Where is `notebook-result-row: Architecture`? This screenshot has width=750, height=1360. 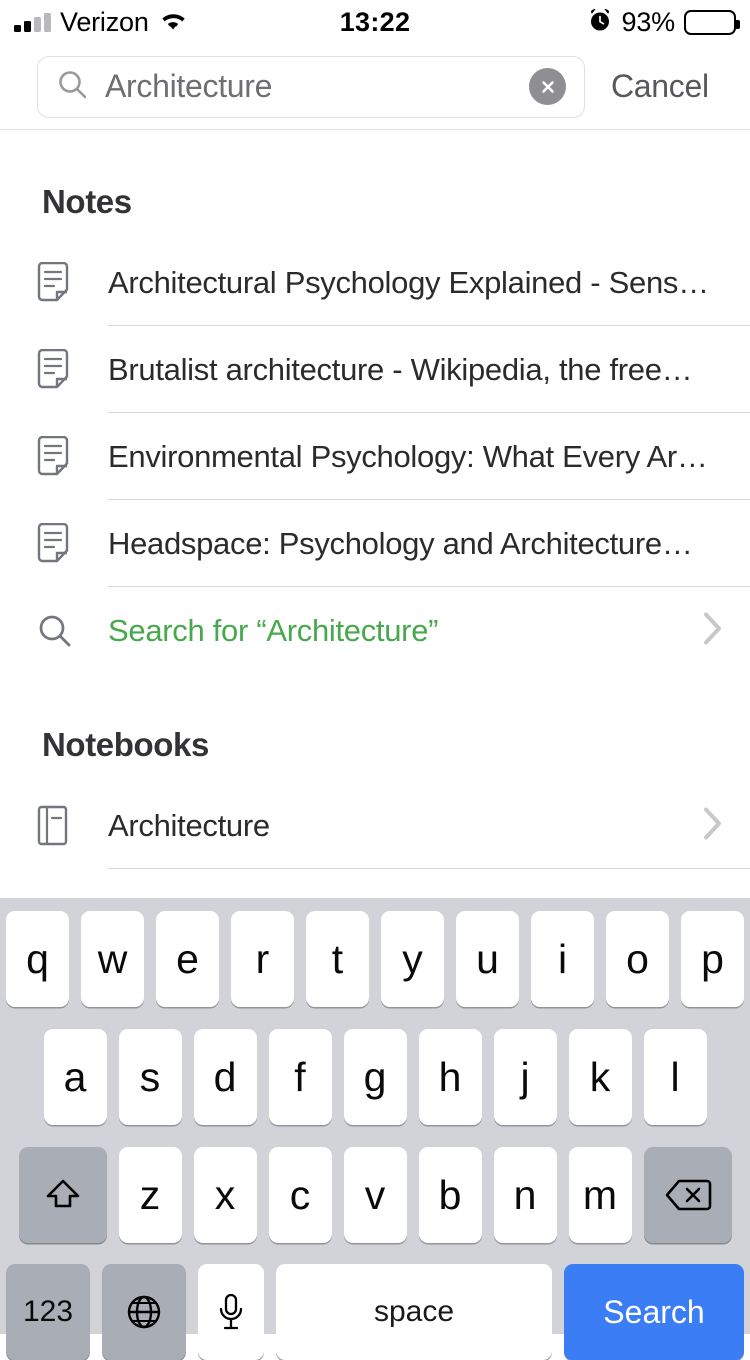
notebook-result-row: Architecture is located at coordinates (375, 825).